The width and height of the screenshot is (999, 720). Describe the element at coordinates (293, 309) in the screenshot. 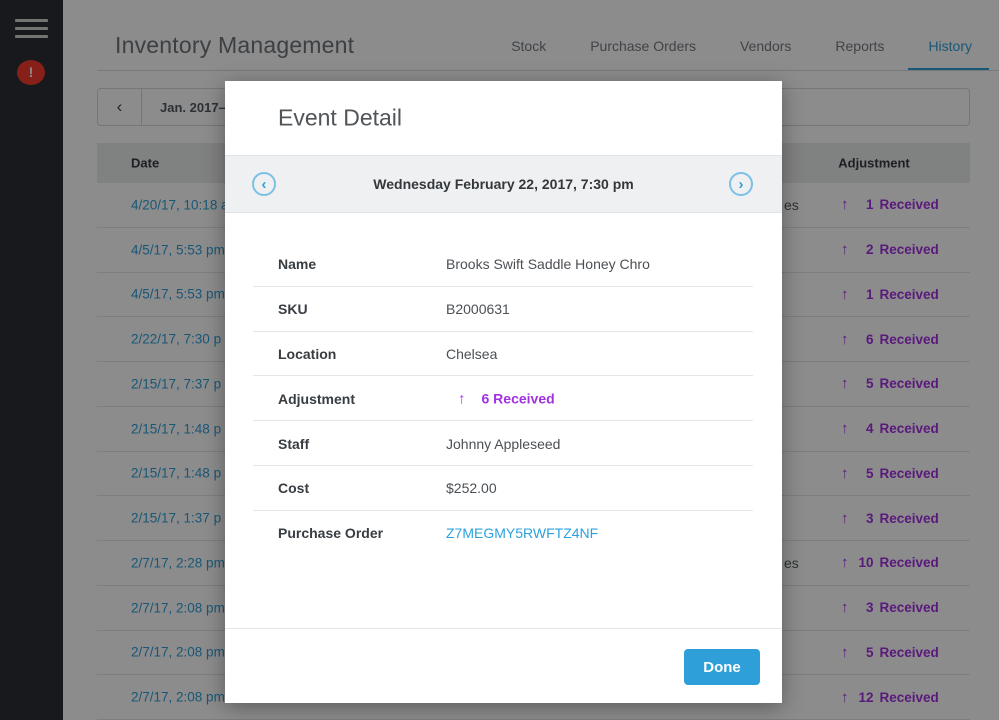

I see `field-label: SKU` at that location.